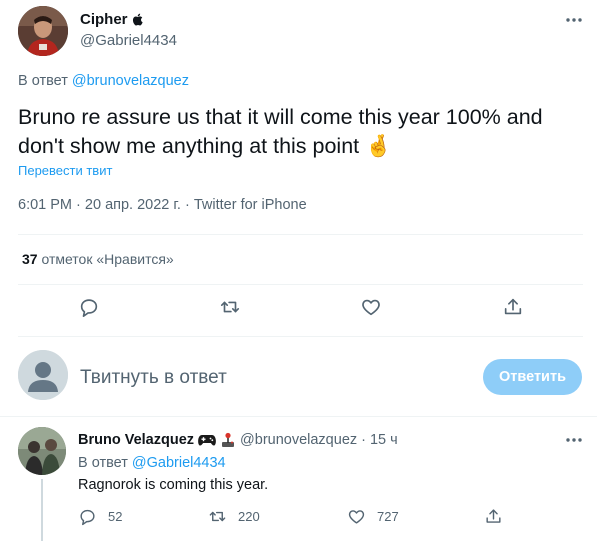  I want to click on reply-header: Bruno Velazquez @brunovelazquez · 15 ч, so click(238, 440).